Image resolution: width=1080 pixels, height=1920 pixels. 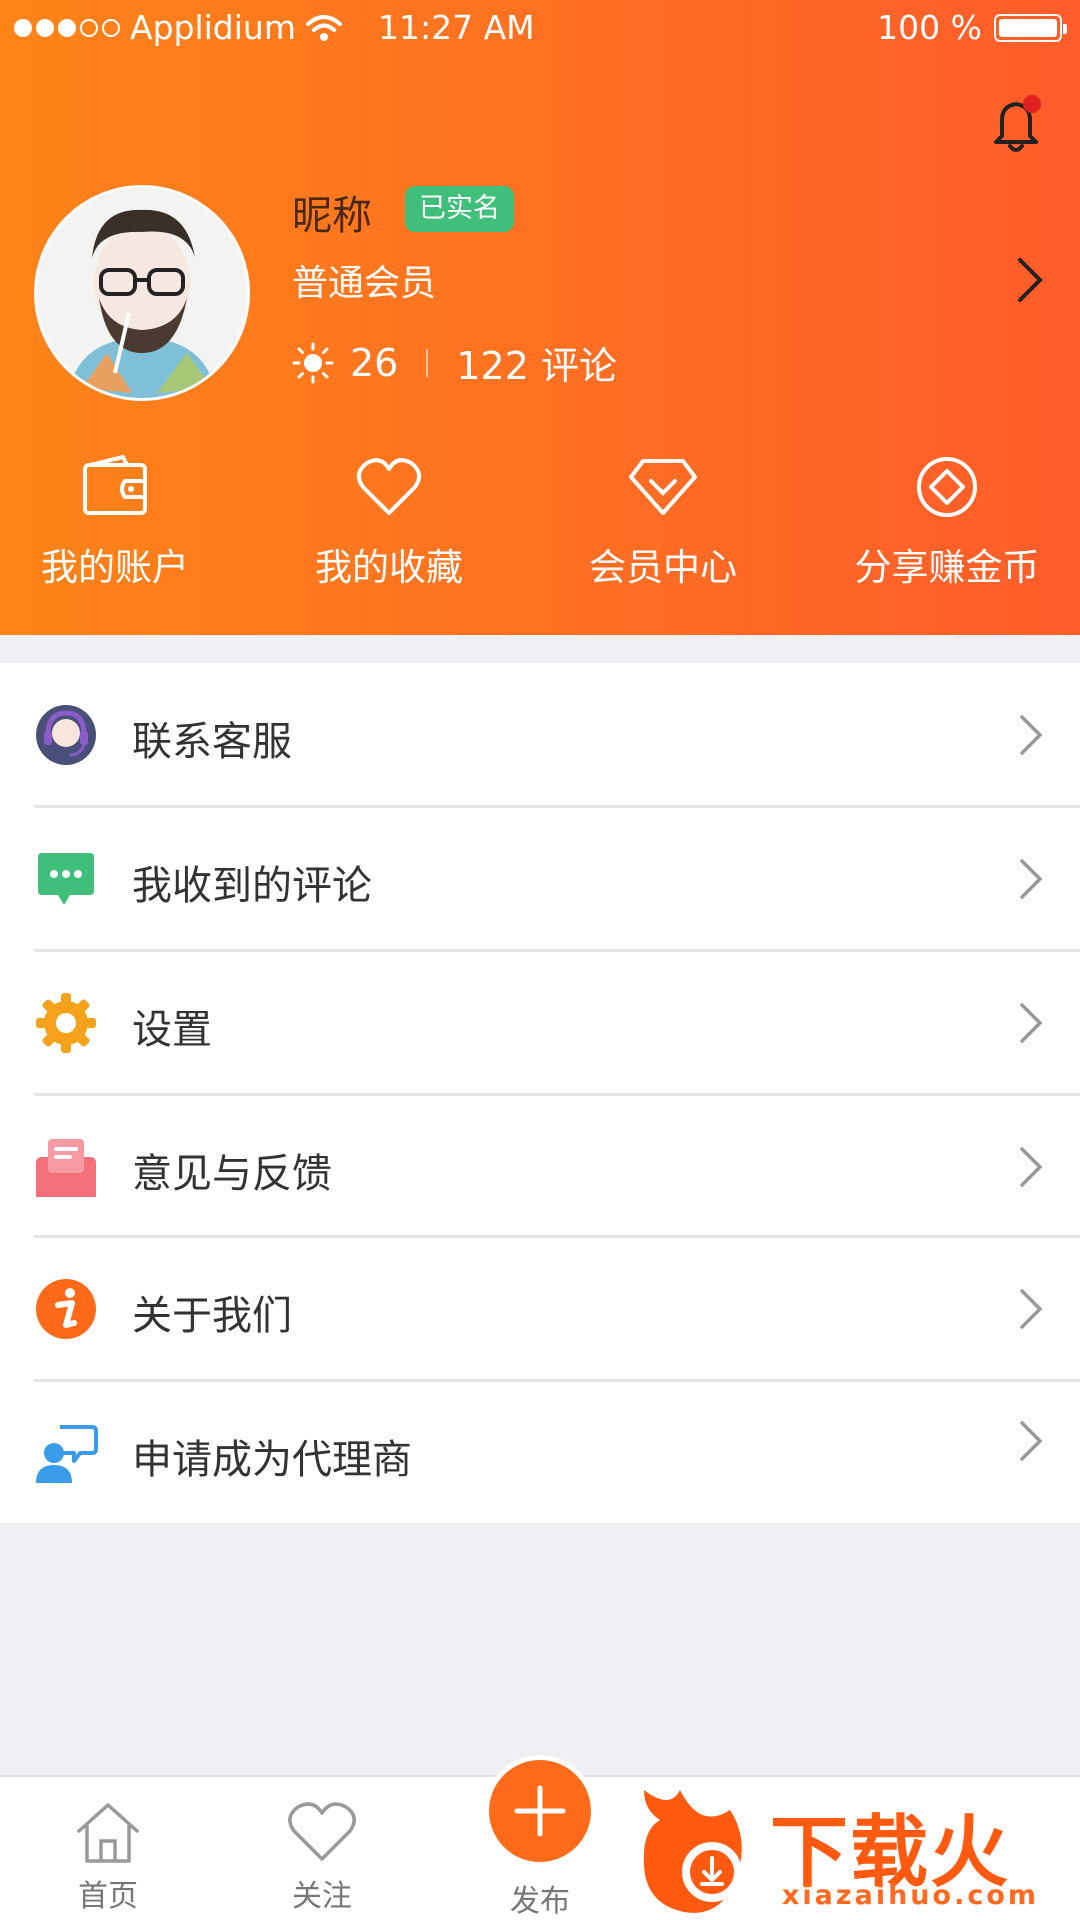 What do you see at coordinates (1016, 124) in the screenshot?
I see `notification-bell-icon` at bounding box center [1016, 124].